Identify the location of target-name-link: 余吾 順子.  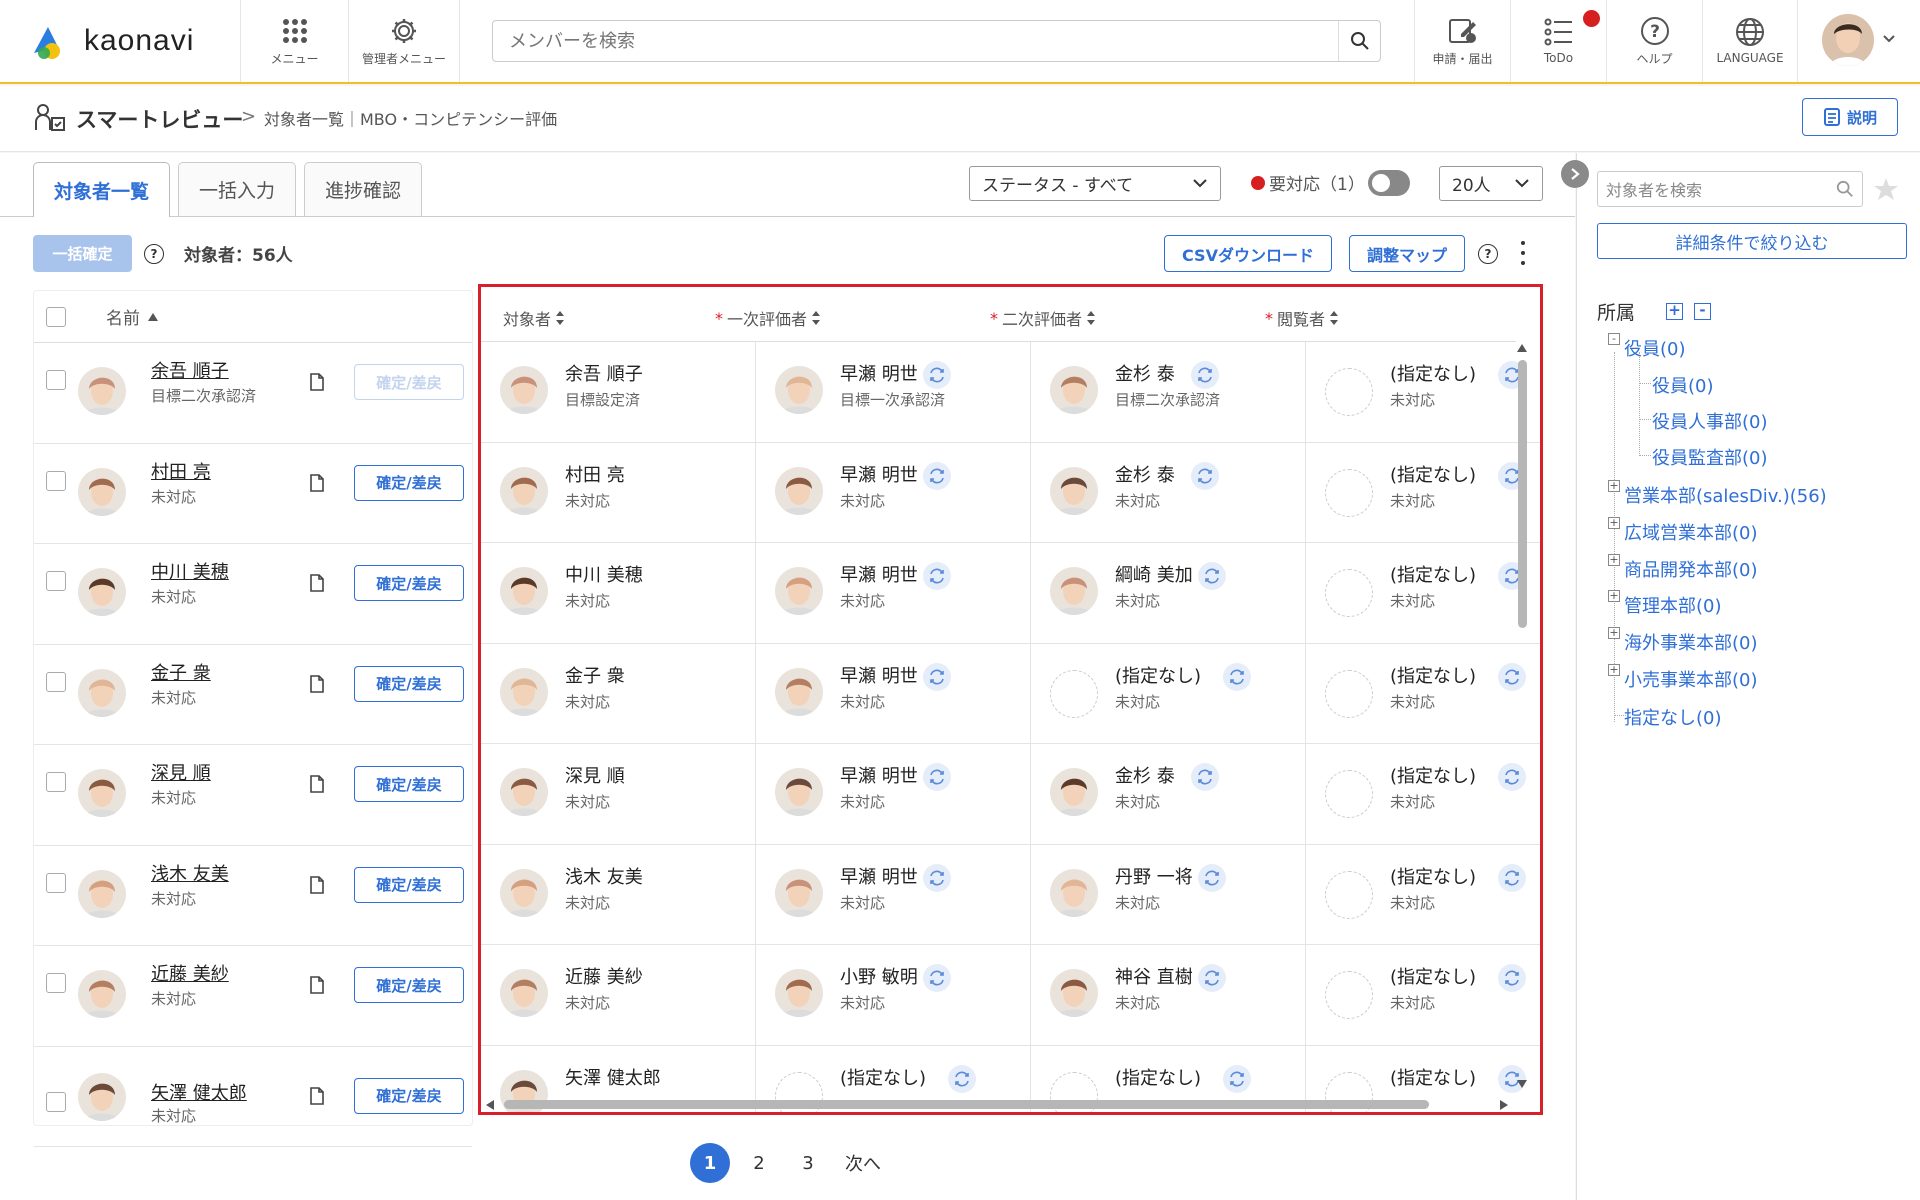
(190, 370).